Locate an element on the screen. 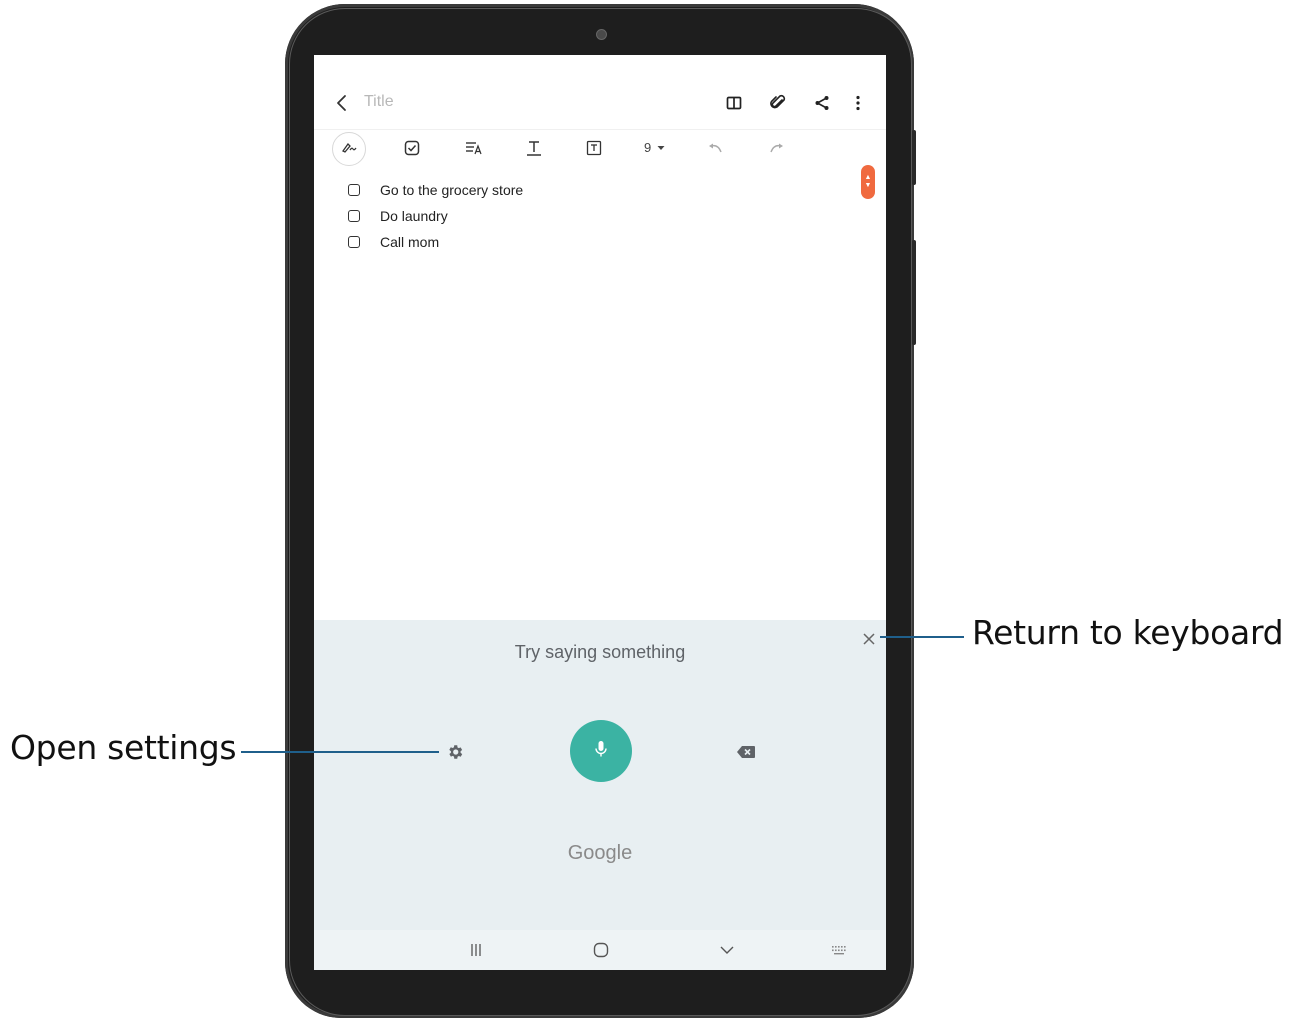 This screenshot has height=1018, width=1292. voice-input-panel: Try saying something Google is located at coordinates (600, 775).